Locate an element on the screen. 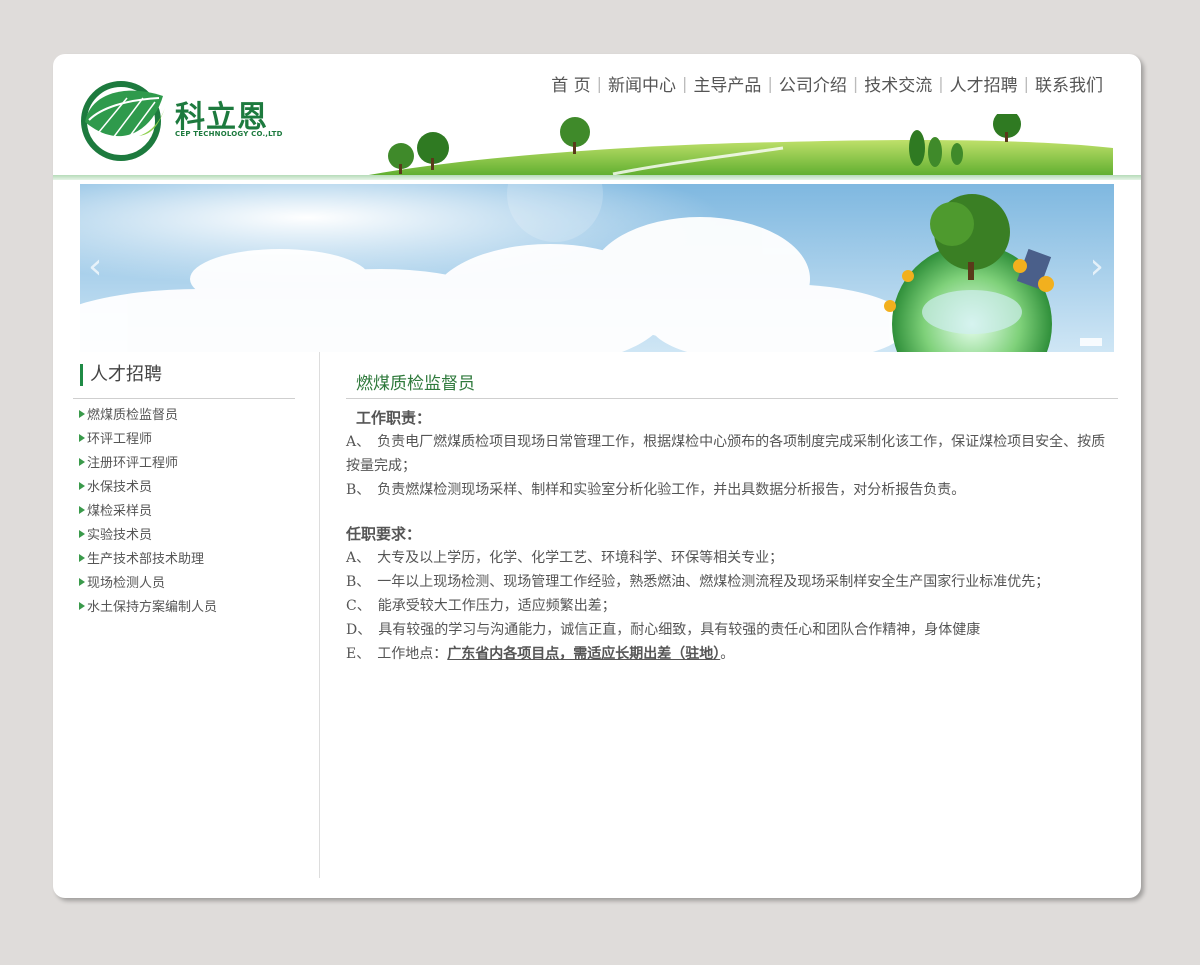 The image size is (1200, 965). content-divider is located at coordinates (732, 398).